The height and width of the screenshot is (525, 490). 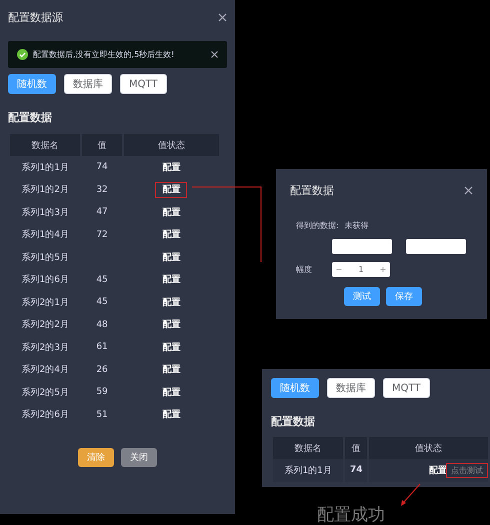 What do you see at coordinates (102, 392) in the screenshot?
I see `table-cell: 59` at bounding box center [102, 392].